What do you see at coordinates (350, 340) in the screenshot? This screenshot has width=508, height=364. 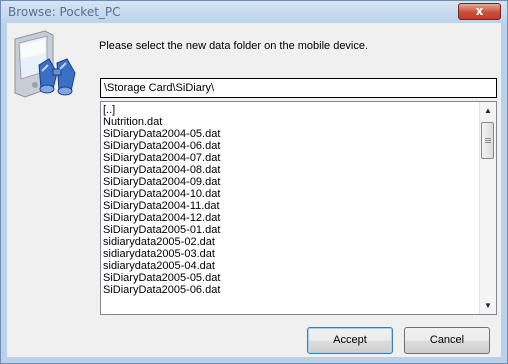 I see `accept-button: Accept` at bounding box center [350, 340].